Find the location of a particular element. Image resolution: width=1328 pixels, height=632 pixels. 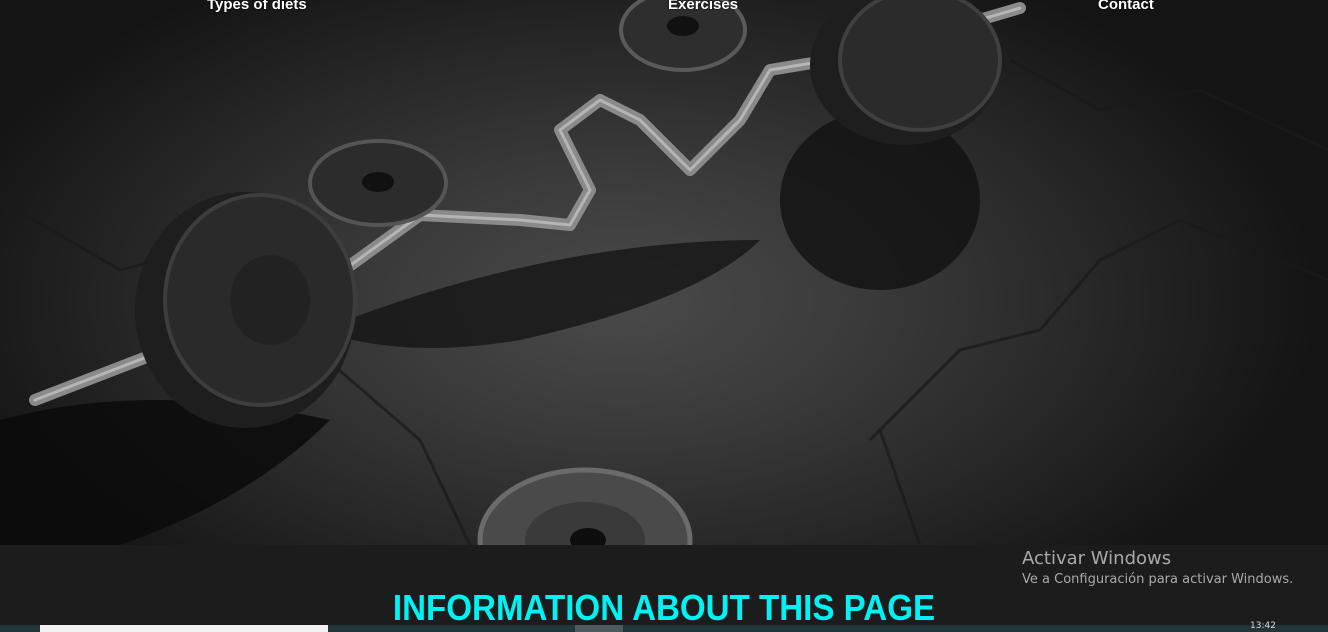

nav-link-exercises: Exercises is located at coordinates (703, 6).